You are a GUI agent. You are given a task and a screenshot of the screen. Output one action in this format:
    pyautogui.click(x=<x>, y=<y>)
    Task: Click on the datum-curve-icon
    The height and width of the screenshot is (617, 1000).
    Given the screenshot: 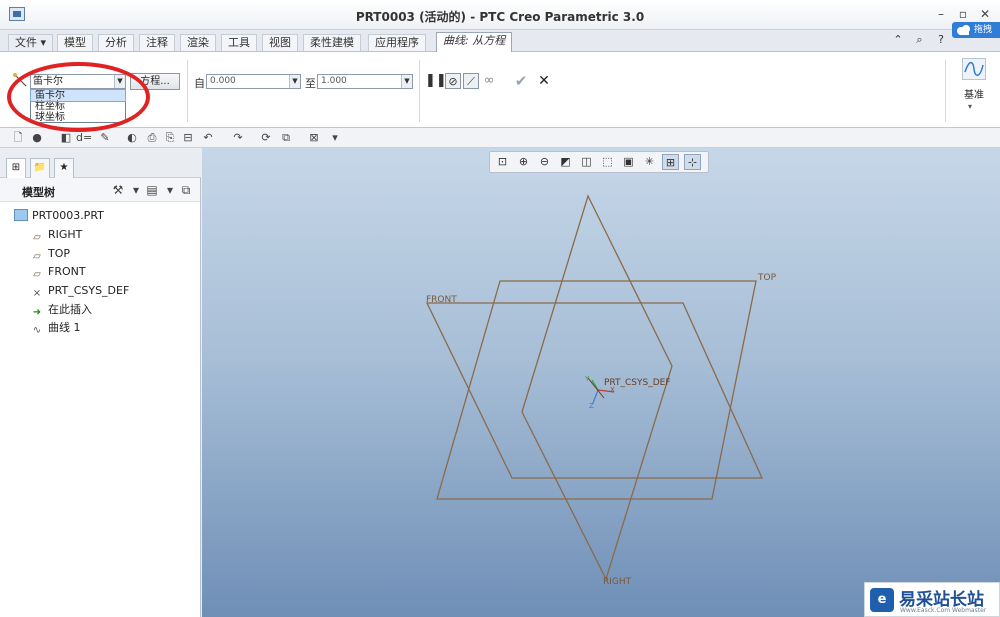 What is the action you would take?
    pyautogui.click(x=974, y=69)
    